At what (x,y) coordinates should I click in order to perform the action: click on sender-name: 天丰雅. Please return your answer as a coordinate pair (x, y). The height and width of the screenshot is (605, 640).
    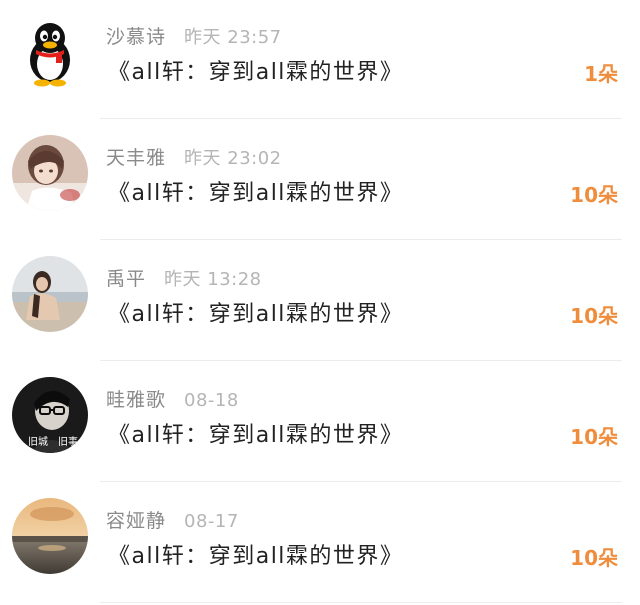
    Looking at the image, I should click on (136, 156).